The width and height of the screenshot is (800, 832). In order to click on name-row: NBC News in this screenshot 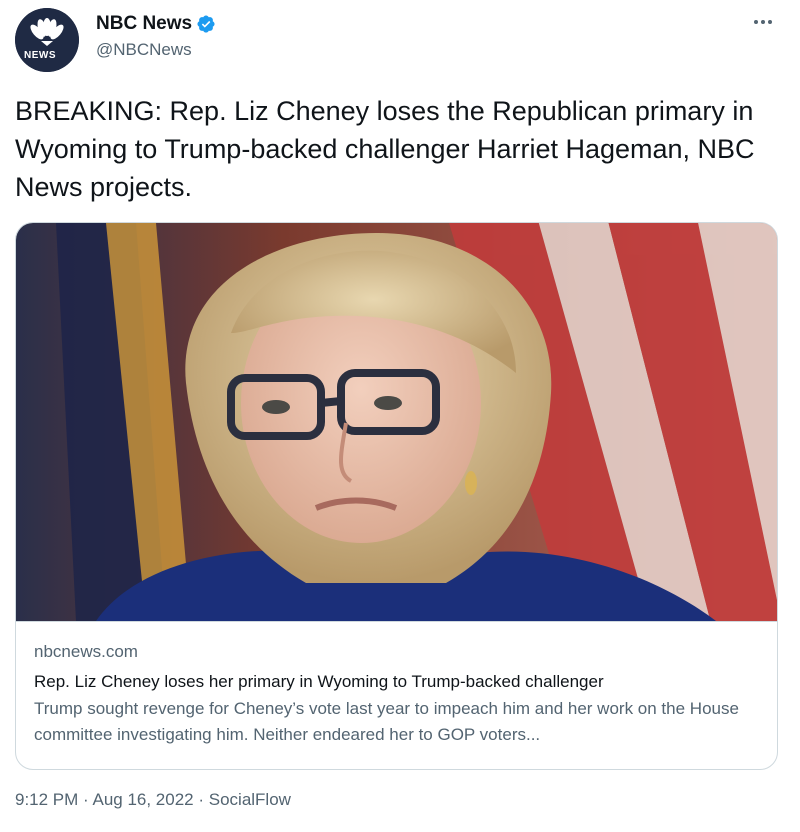, I will do `click(156, 24)`.